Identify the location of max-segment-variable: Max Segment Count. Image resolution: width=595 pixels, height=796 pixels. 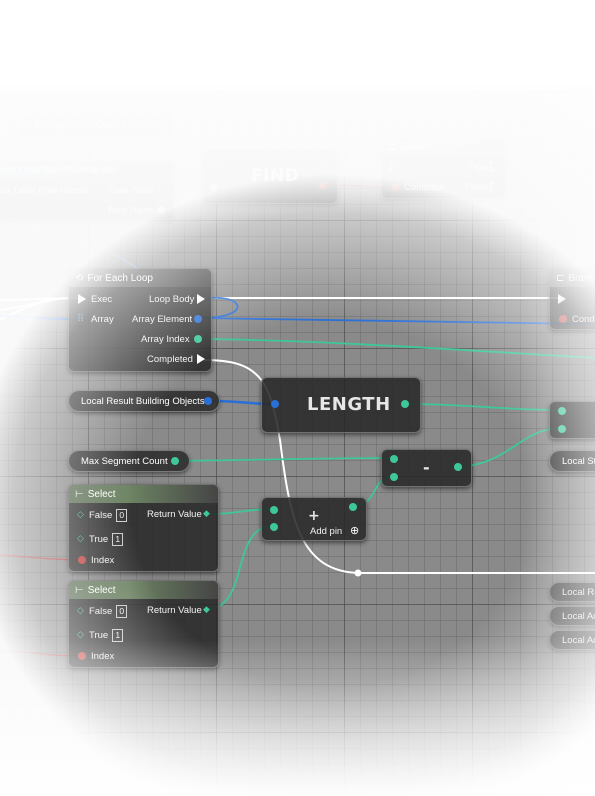
(129, 461).